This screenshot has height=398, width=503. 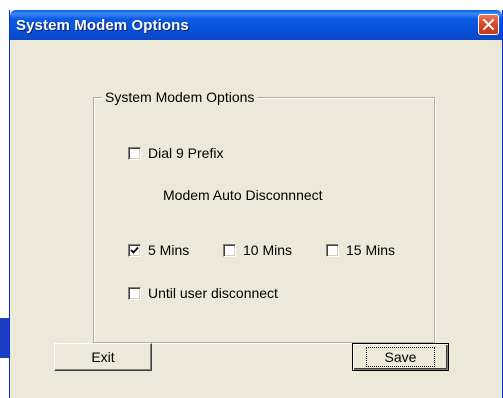 What do you see at coordinates (4, 338) in the screenshot?
I see `background-window-edge` at bounding box center [4, 338].